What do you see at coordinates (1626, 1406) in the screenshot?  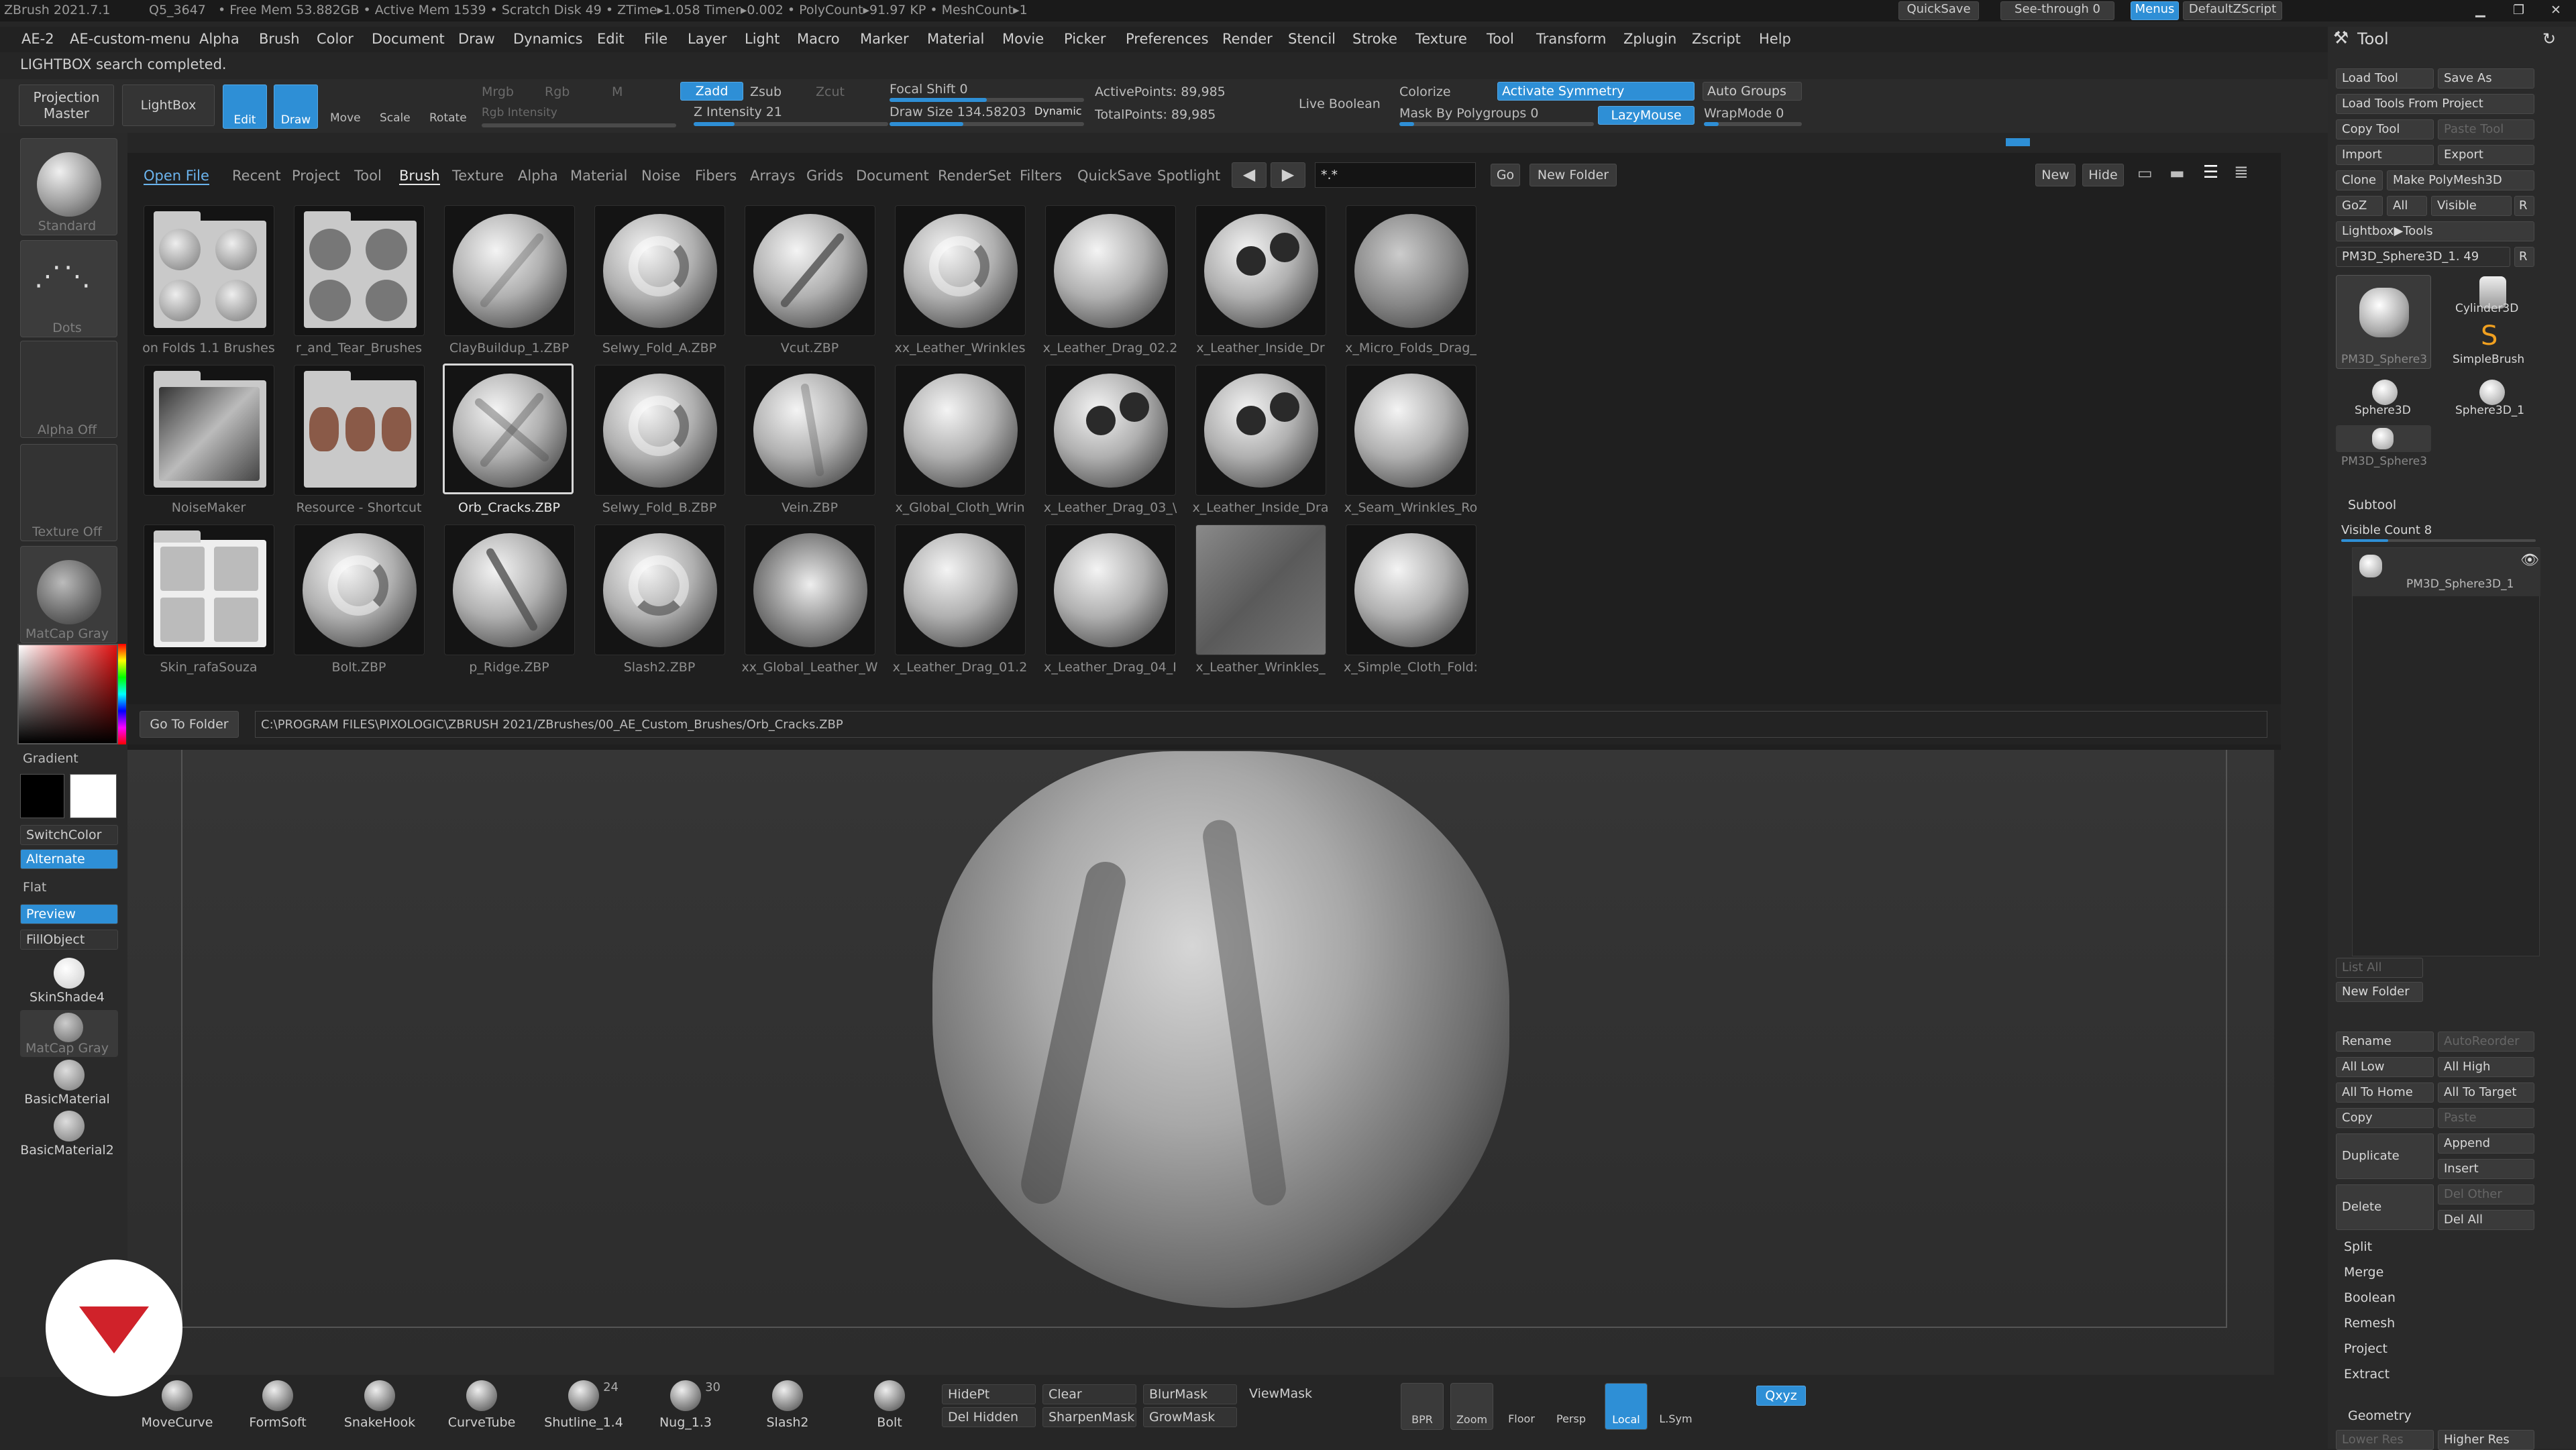 I see `local-button: Local` at bounding box center [1626, 1406].